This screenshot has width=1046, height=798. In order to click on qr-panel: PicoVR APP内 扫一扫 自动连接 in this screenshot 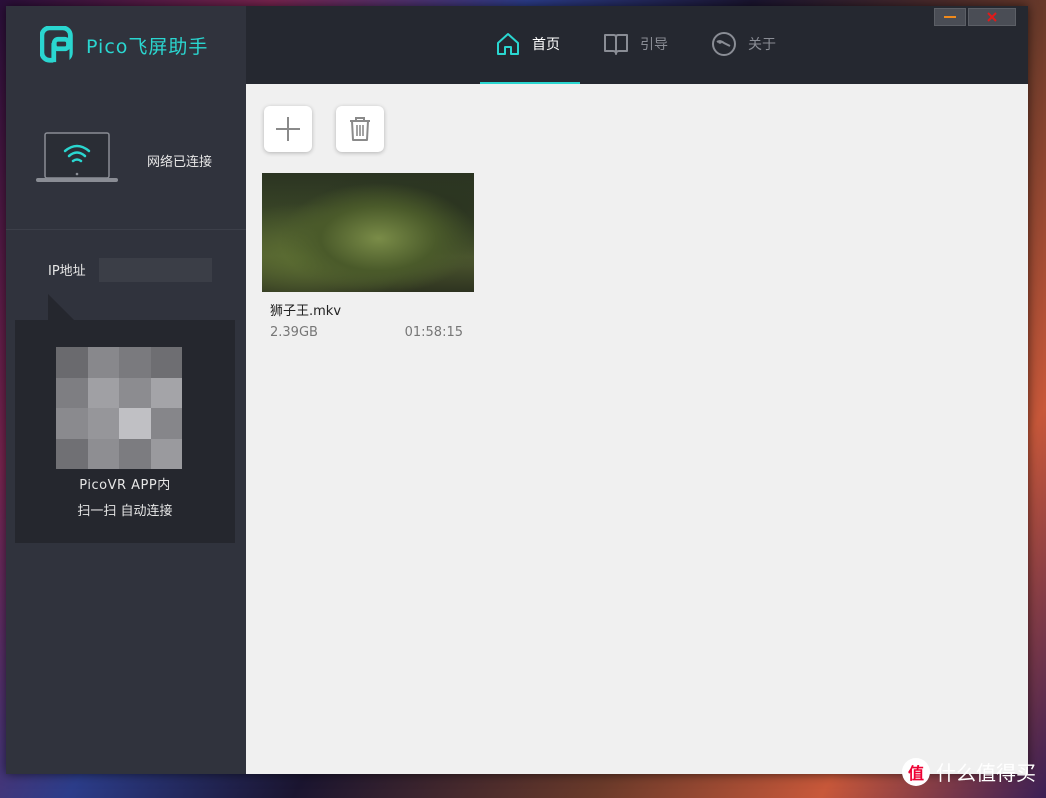, I will do `click(125, 431)`.